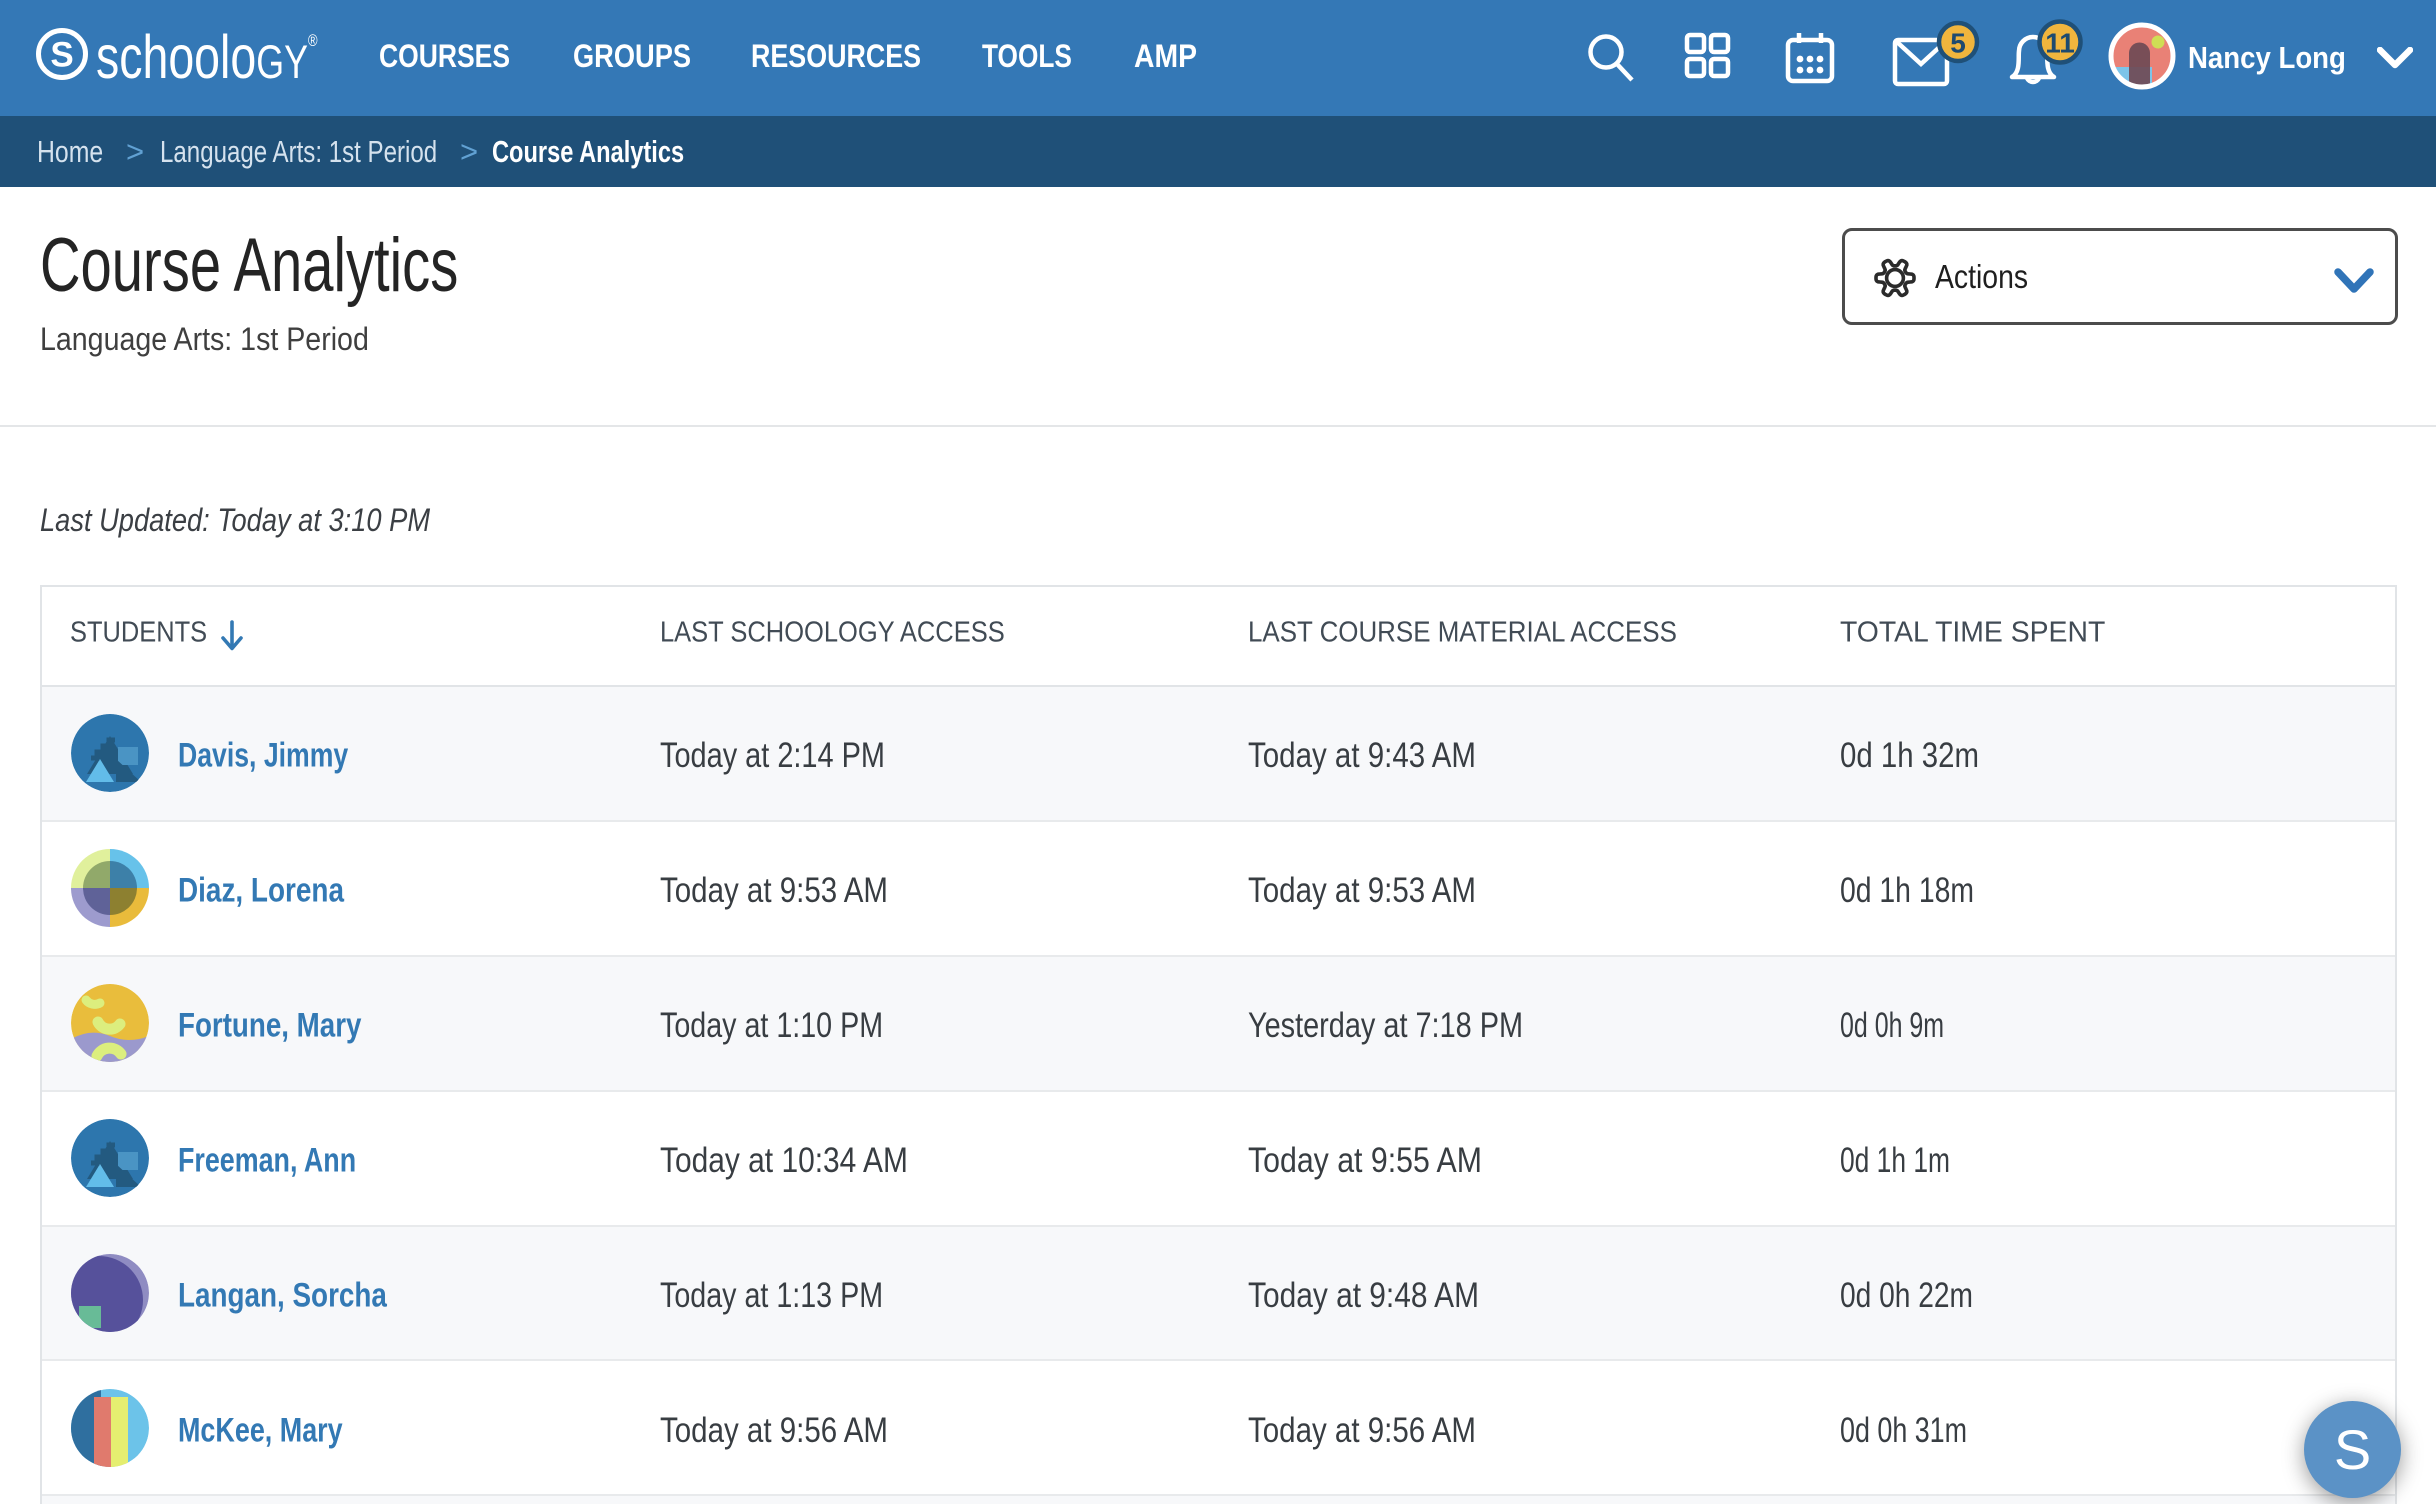 The width and height of the screenshot is (2436, 1504). I want to click on svg-text: S, so click(61, 55).